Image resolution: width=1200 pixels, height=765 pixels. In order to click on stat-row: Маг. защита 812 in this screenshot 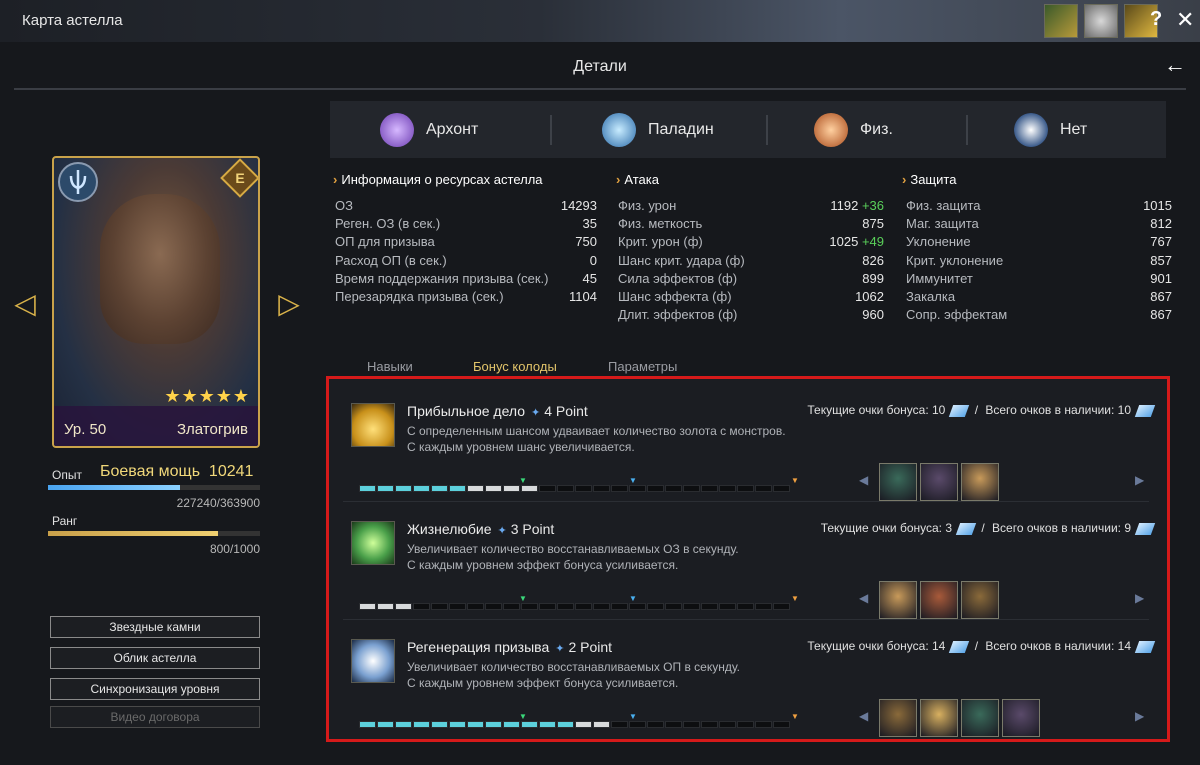, I will do `click(1039, 225)`.